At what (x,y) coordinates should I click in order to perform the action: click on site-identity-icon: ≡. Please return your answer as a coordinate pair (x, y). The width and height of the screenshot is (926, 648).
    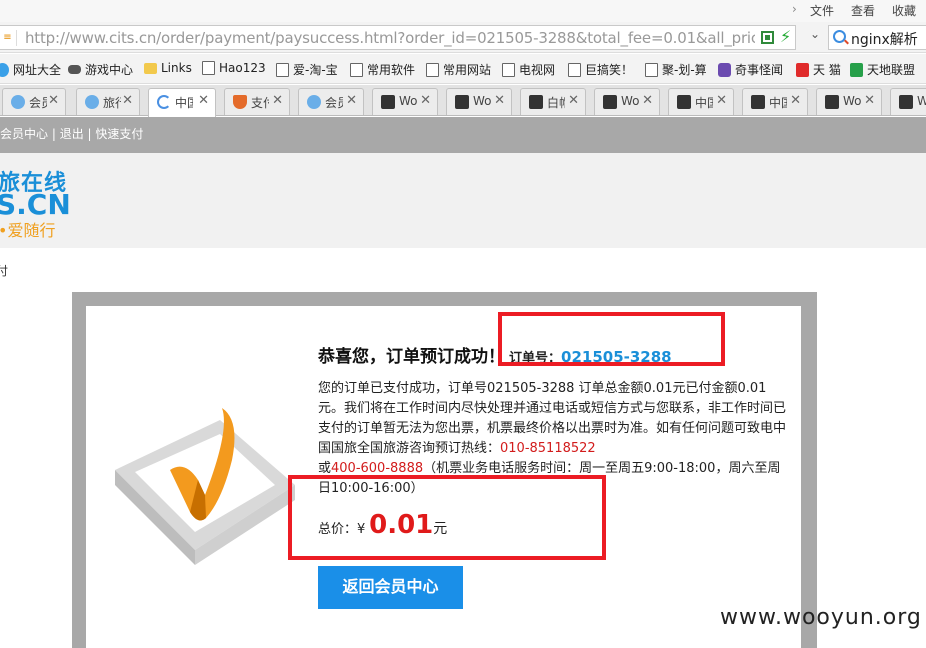
    Looking at the image, I should click on (8, 38).